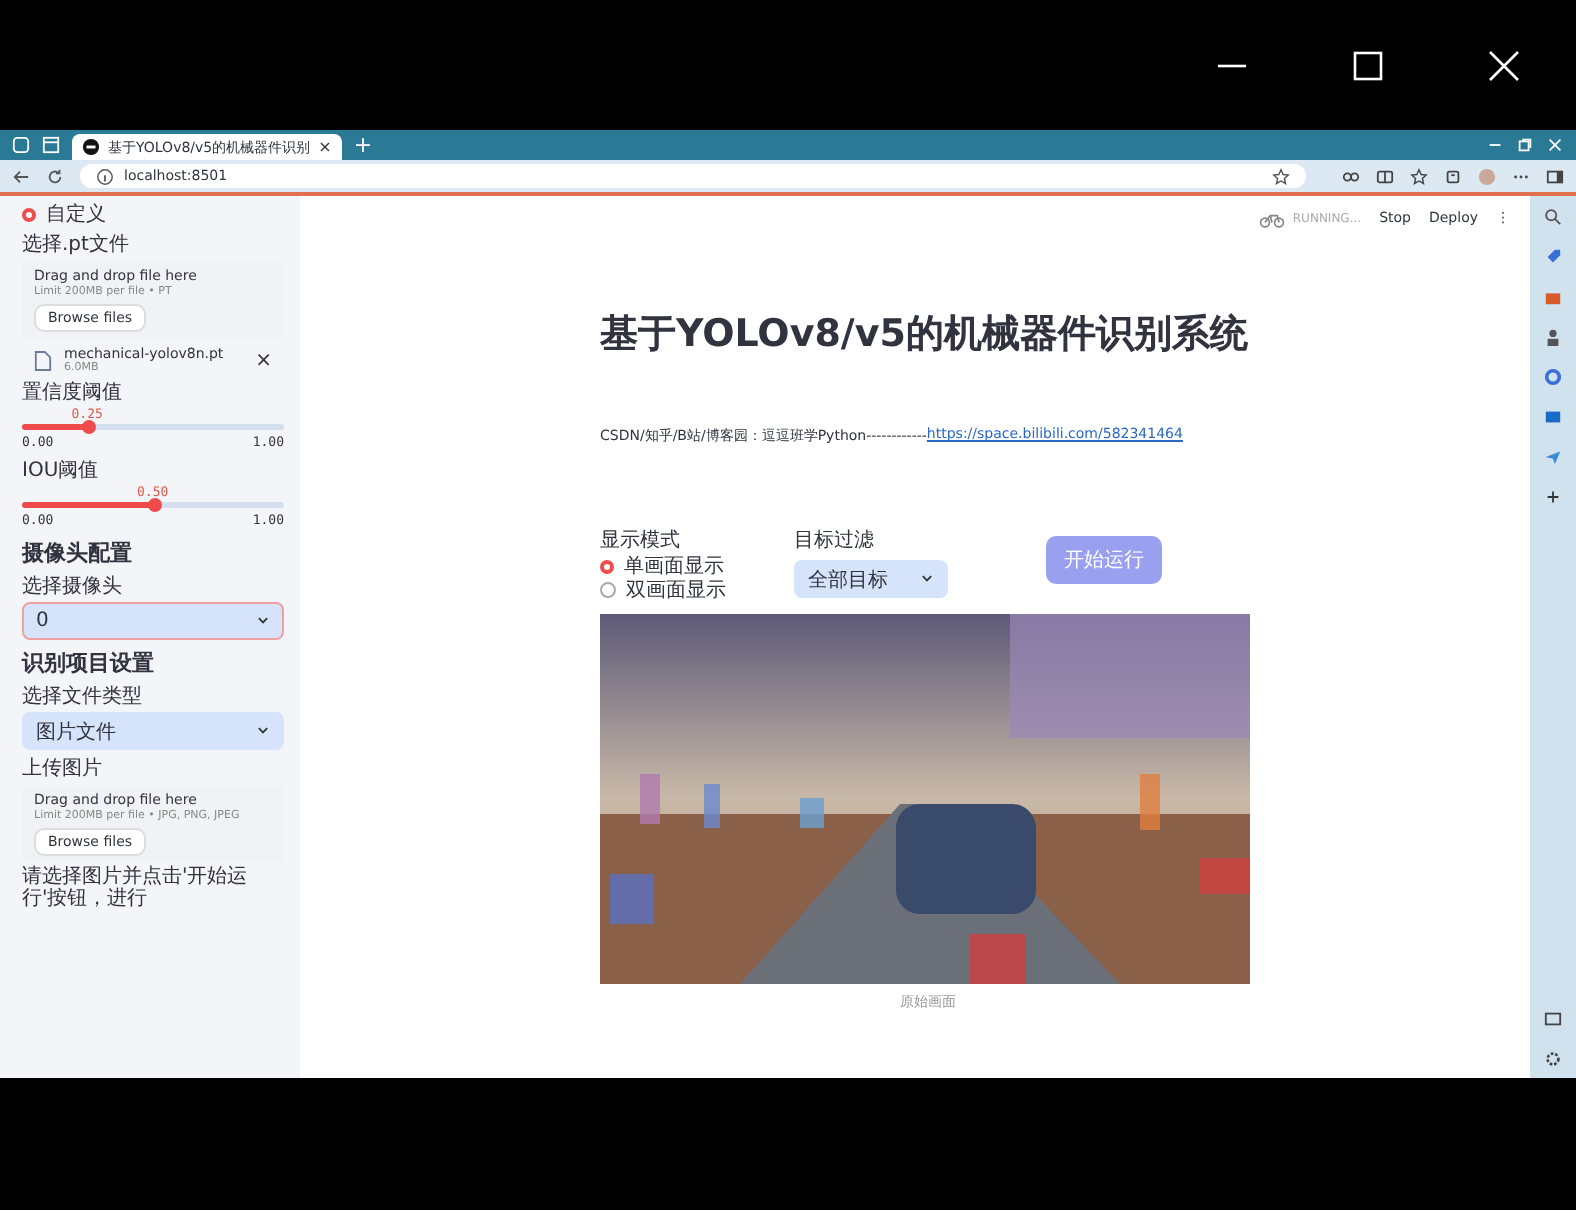 Image resolution: width=1576 pixels, height=1210 pixels. Describe the element at coordinates (1553, 257) in the screenshot. I see `tag-icon` at that location.